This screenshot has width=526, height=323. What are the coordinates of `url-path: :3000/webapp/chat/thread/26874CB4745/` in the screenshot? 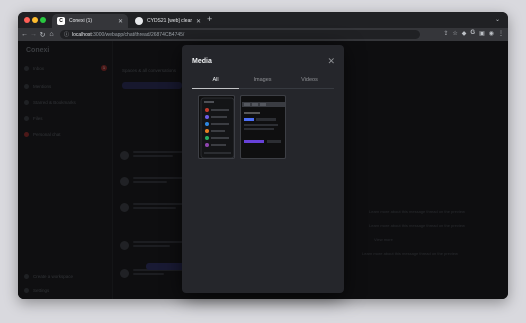 It's located at (138, 34).